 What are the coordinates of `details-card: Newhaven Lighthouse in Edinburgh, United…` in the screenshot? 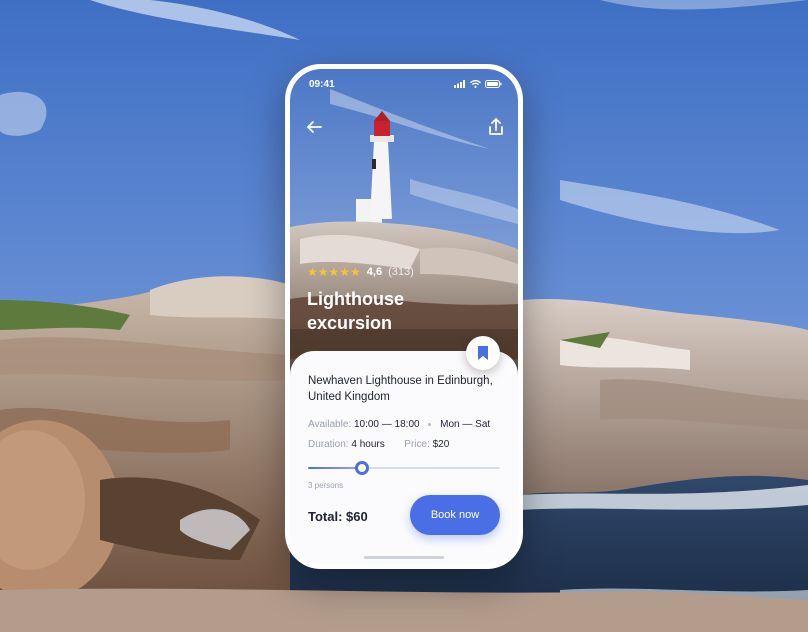 It's located at (404, 457).